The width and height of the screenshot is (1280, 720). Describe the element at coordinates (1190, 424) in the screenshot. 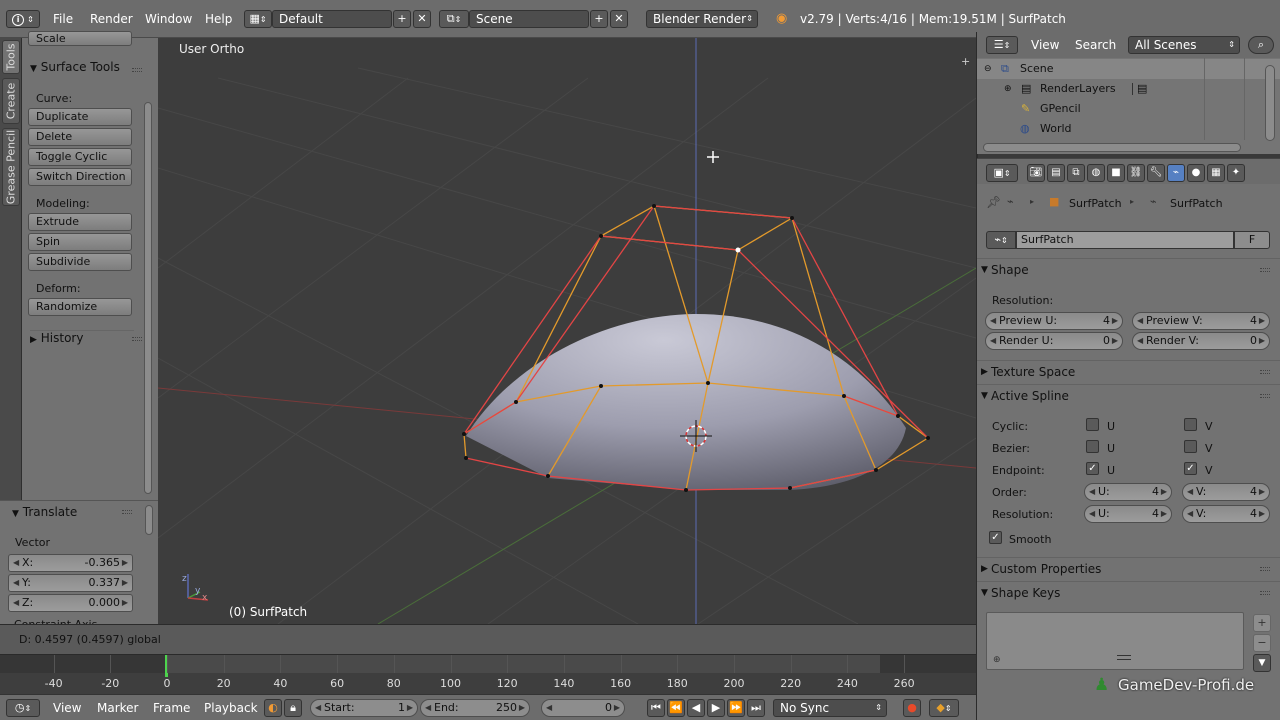

I see `cyclic-v-checkbox` at that location.